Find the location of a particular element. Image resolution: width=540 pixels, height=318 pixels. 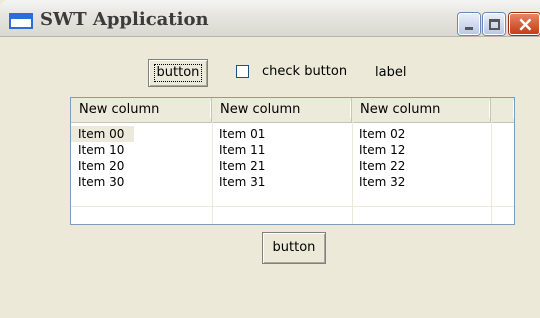

window-title: SWT Application is located at coordinates (124, 19).